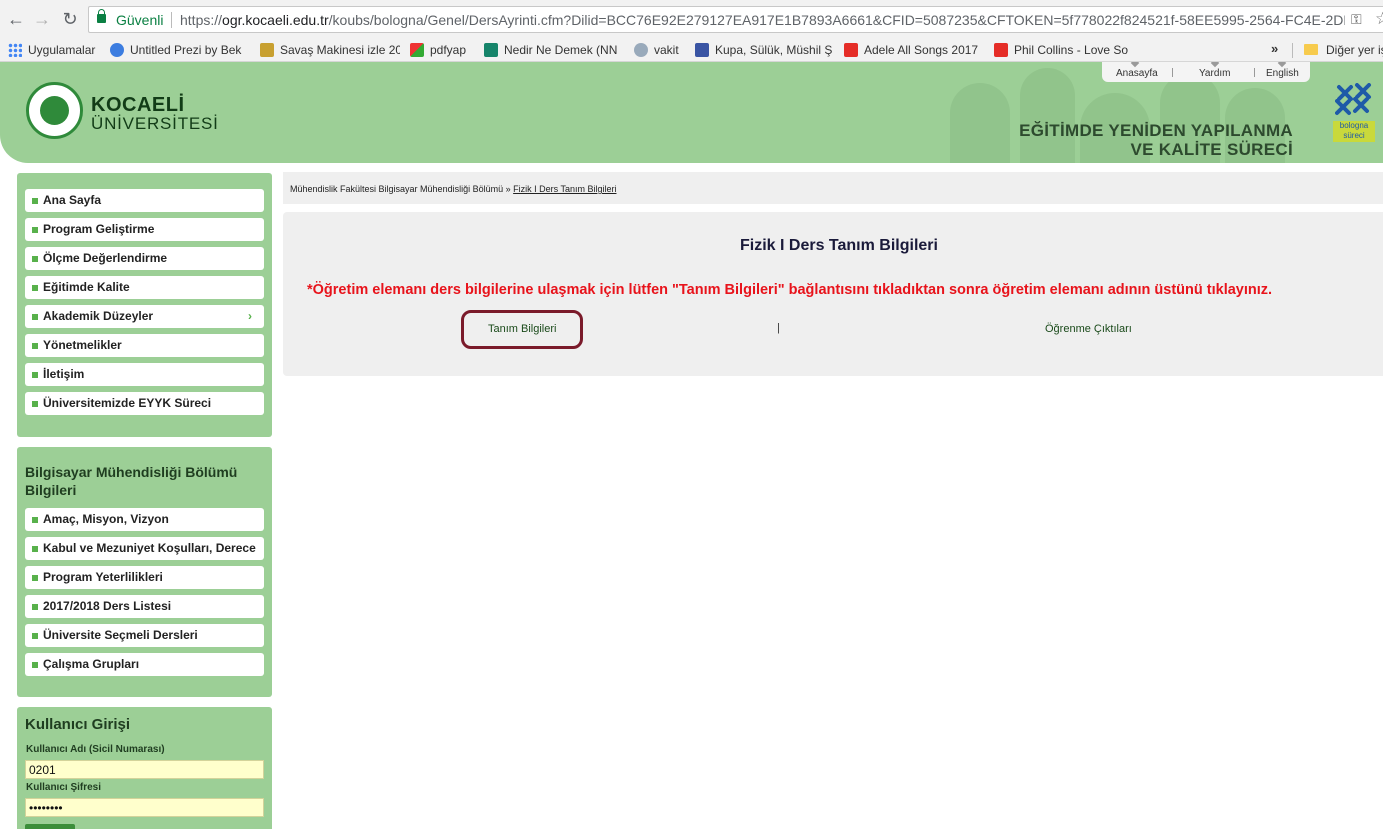 This screenshot has height=829, width=1383. Describe the element at coordinates (1215, 73) in the screenshot. I see `help-link: Yardım` at that location.